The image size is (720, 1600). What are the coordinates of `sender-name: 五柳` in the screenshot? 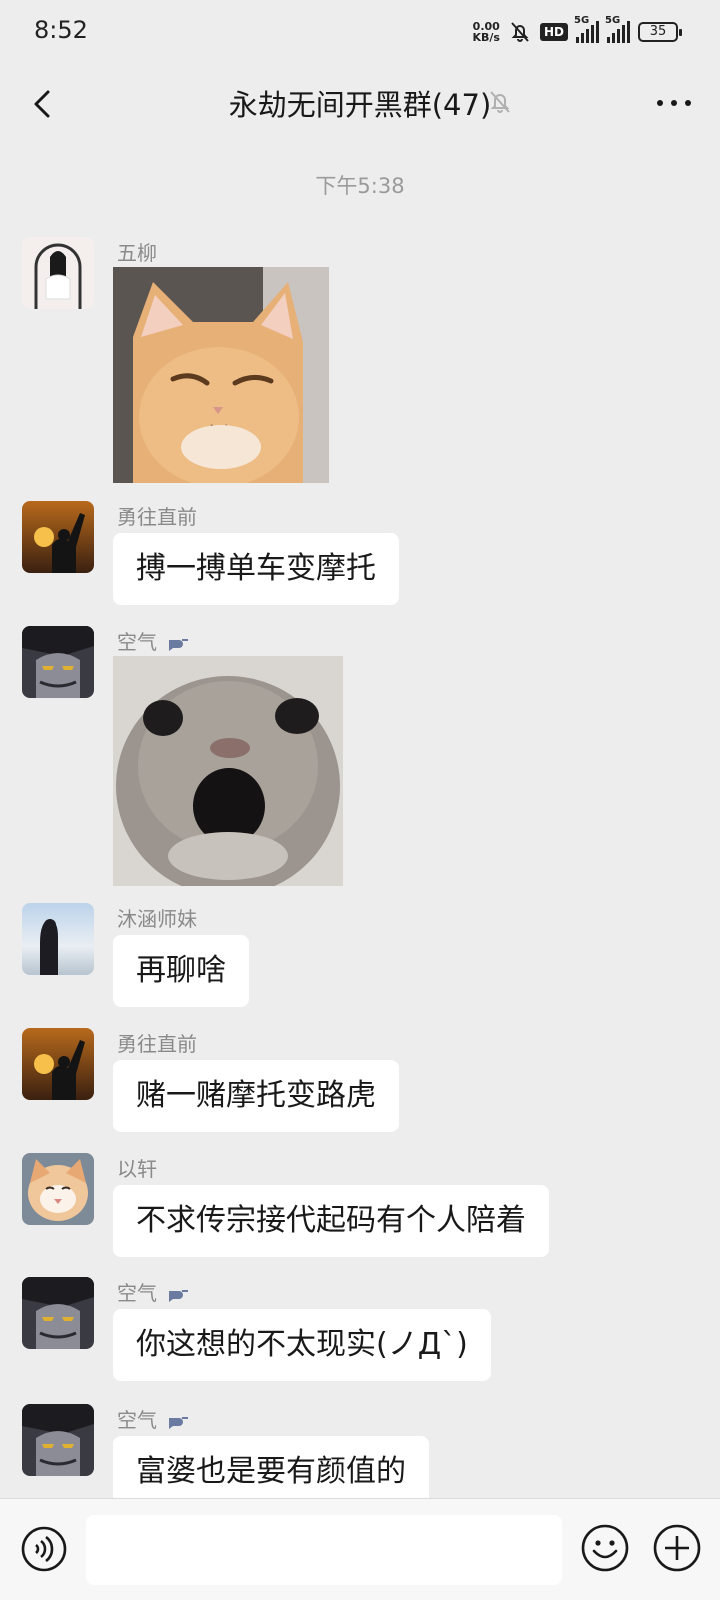 It's located at (137, 253).